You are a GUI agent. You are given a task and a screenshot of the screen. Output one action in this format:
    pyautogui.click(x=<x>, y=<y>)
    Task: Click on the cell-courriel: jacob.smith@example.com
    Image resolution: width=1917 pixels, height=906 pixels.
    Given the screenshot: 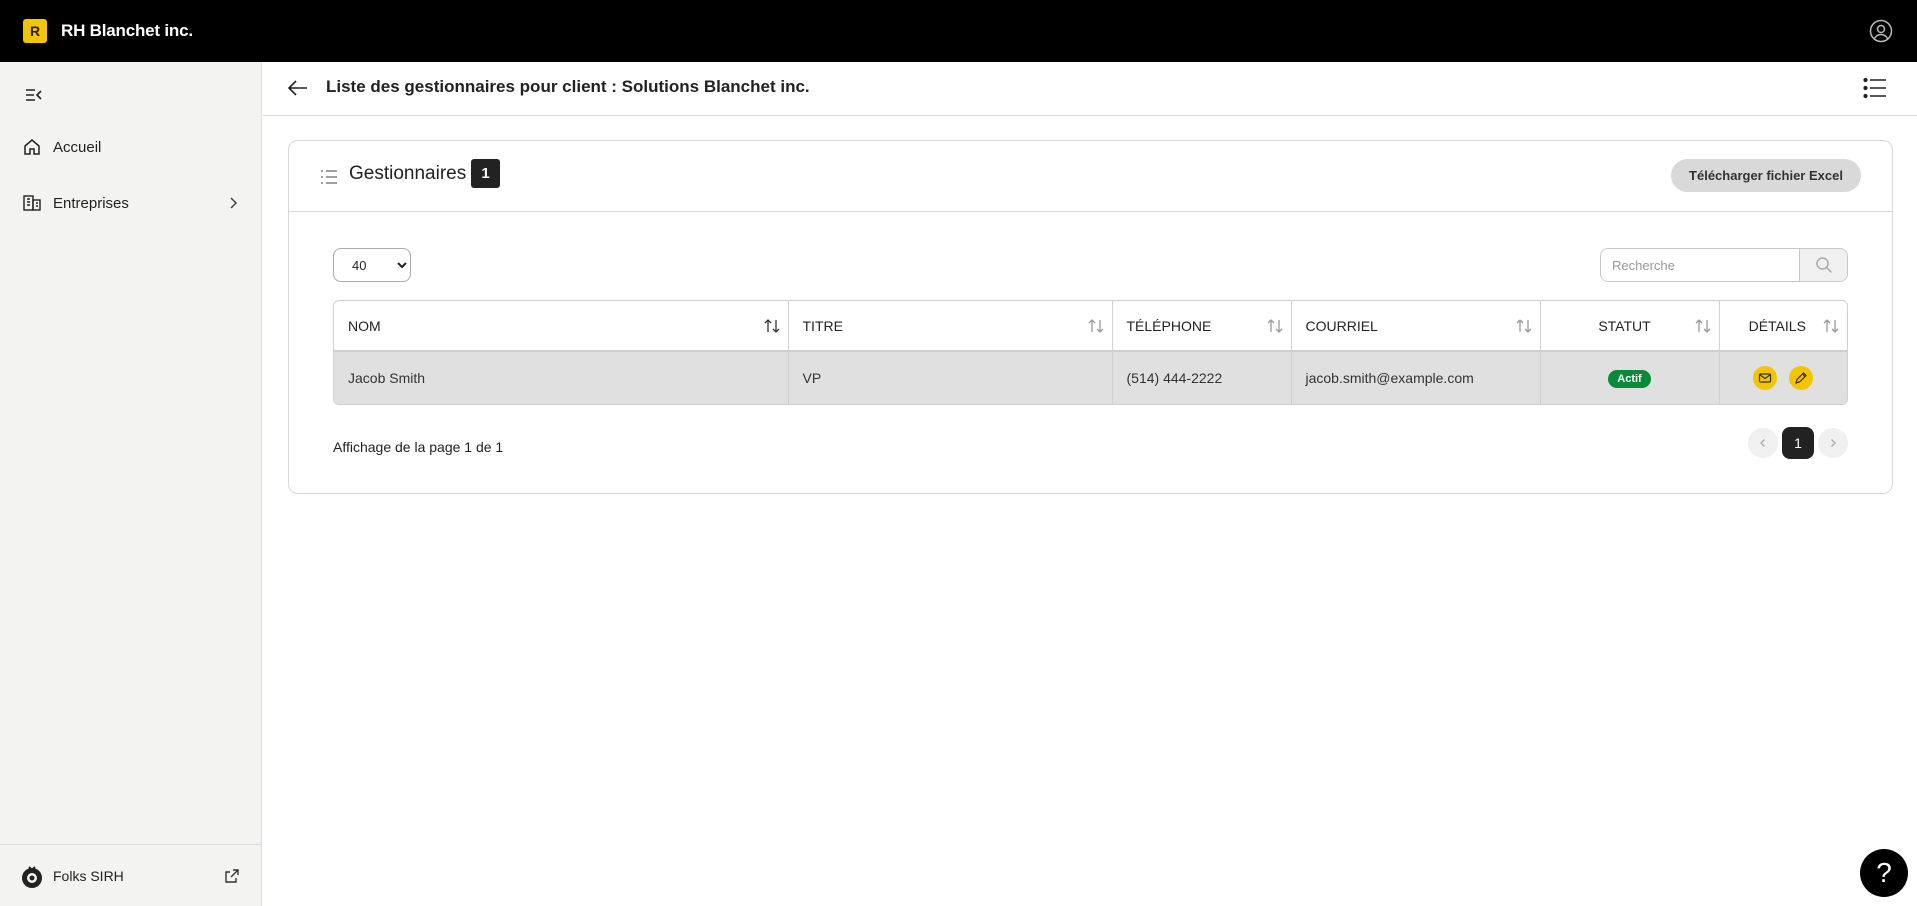 What is the action you would take?
    pyautogui.click(x=1416, y=377)
    